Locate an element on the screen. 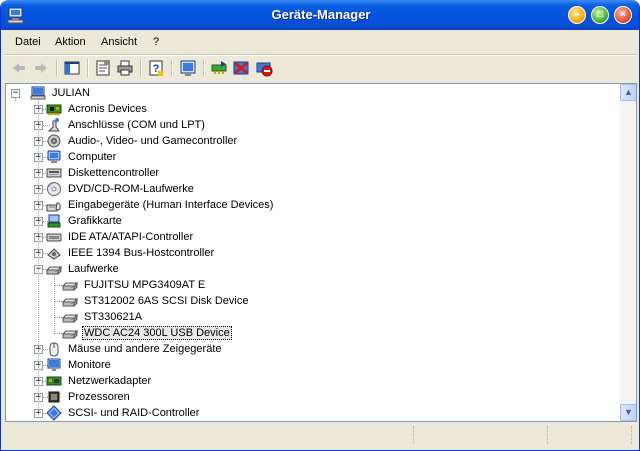  update-driver-icon is located at coordinates (219, 67).